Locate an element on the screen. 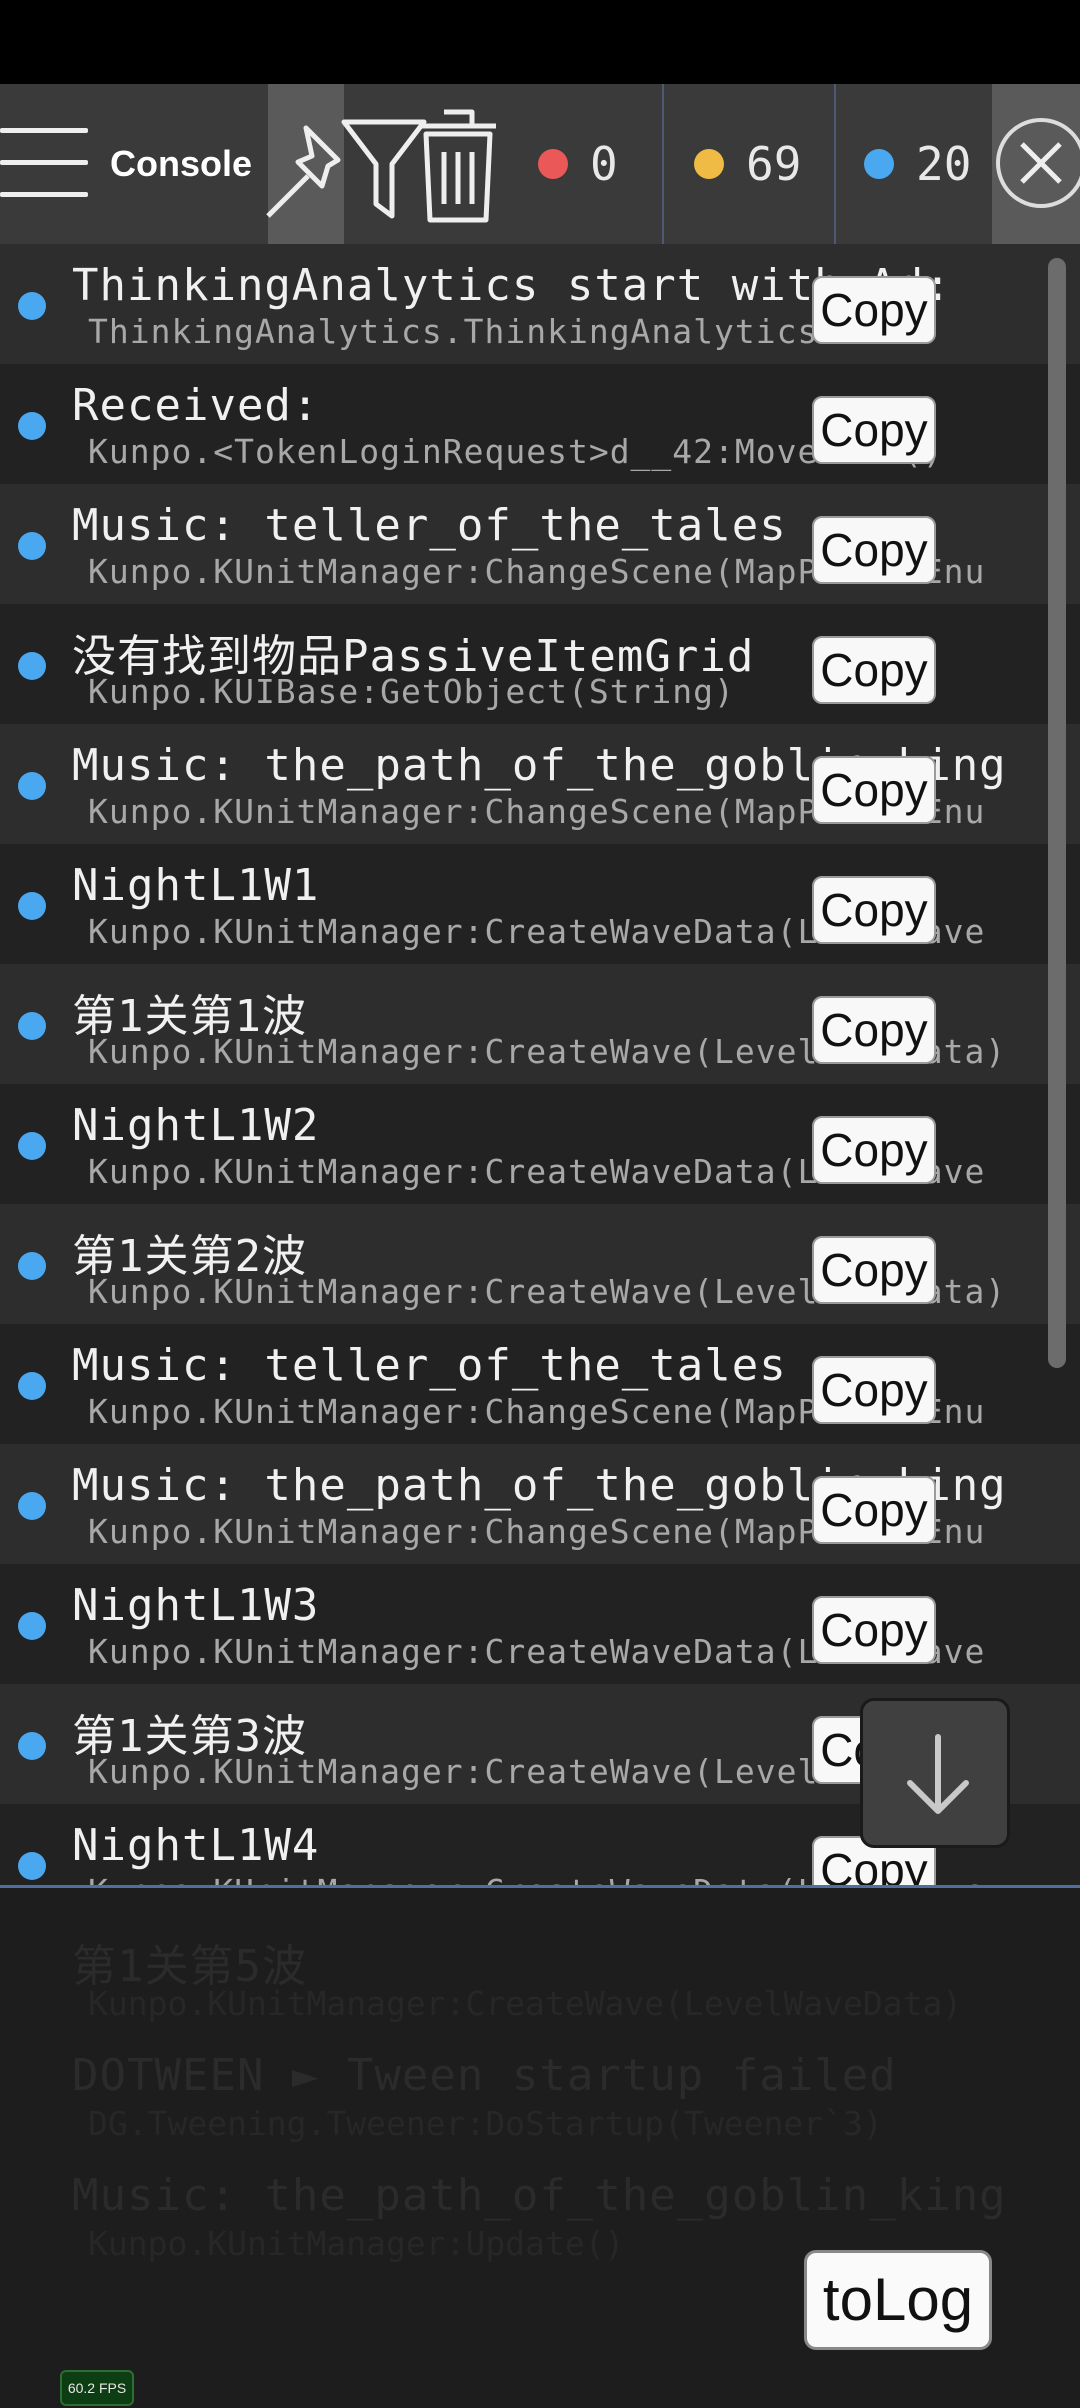 The height and width of the screenshot is (2408, 1080). log-stack-trace: ThinkingAnalytics.ThinkingAnalytics:Star is located at coordinates (505, 331).